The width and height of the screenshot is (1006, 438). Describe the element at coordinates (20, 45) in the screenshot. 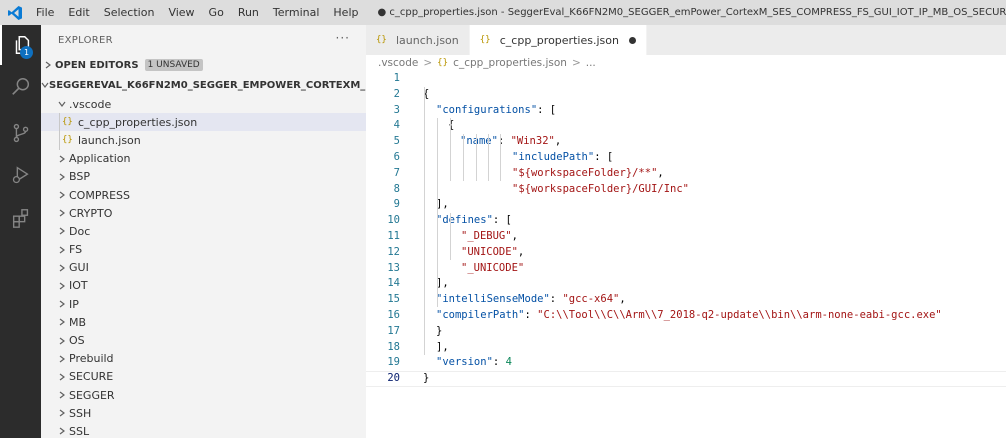

I see `activity-explorer: 1` at that location.